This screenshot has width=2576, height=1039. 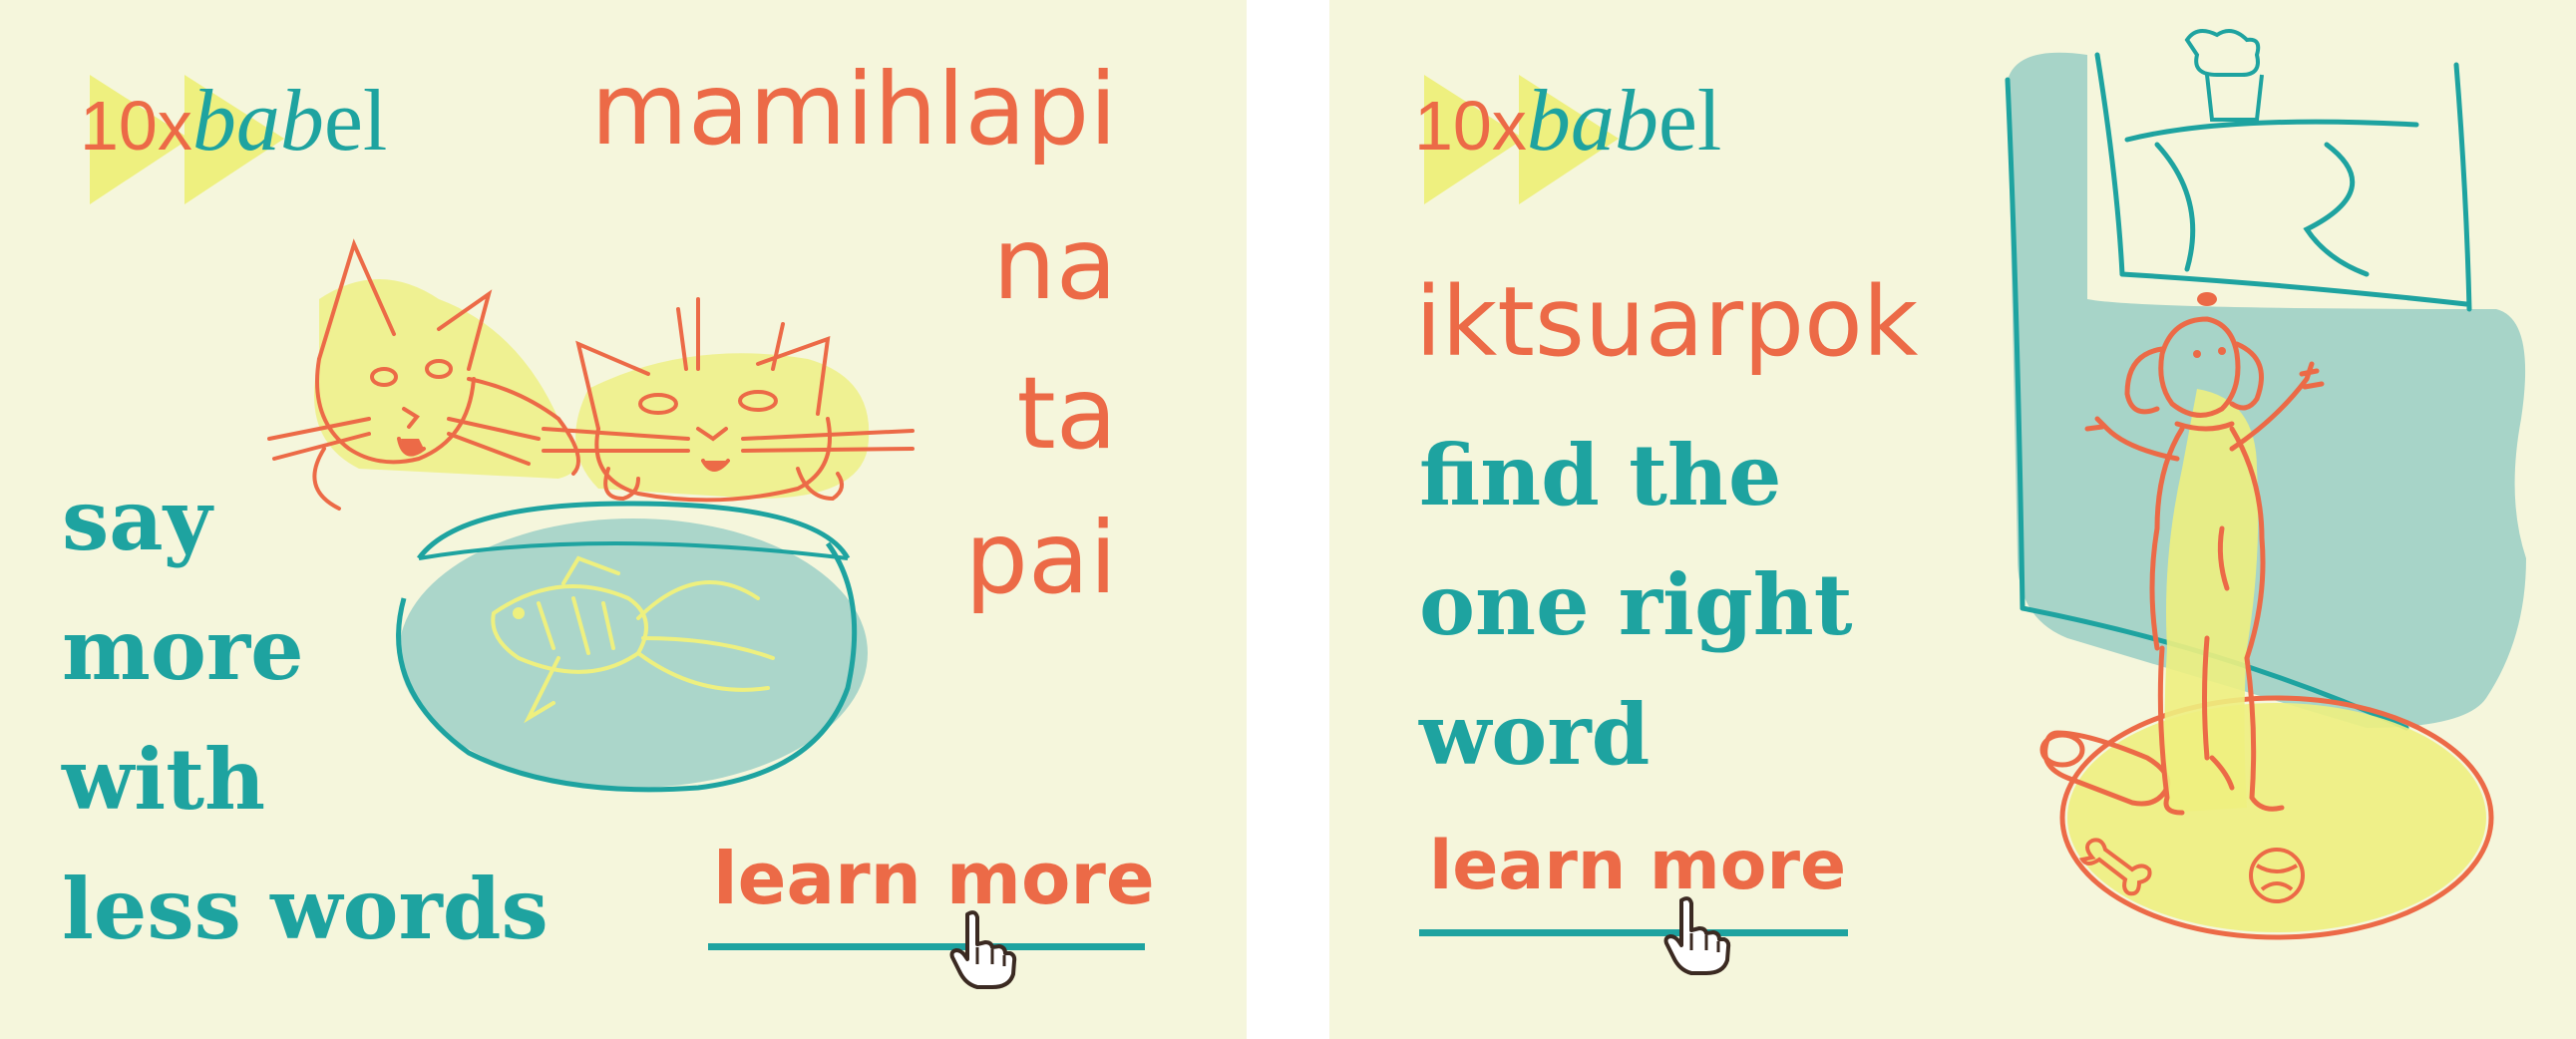 What do you see at coordinates (164, 780) in the screenshot?
I see `tagline-line: with` at bounding box center [164, 780].